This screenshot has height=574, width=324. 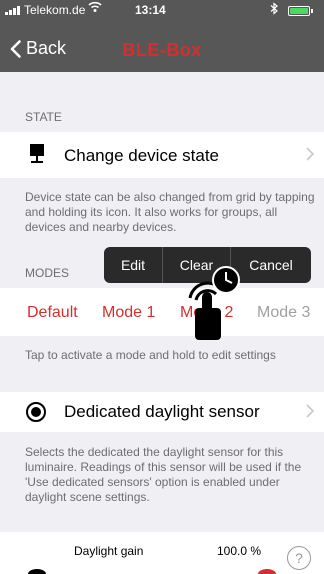 What do you see at coordinates (267, 571) in the screenshot?
I see `slider-knob-right` at bounding box center [267, 571].